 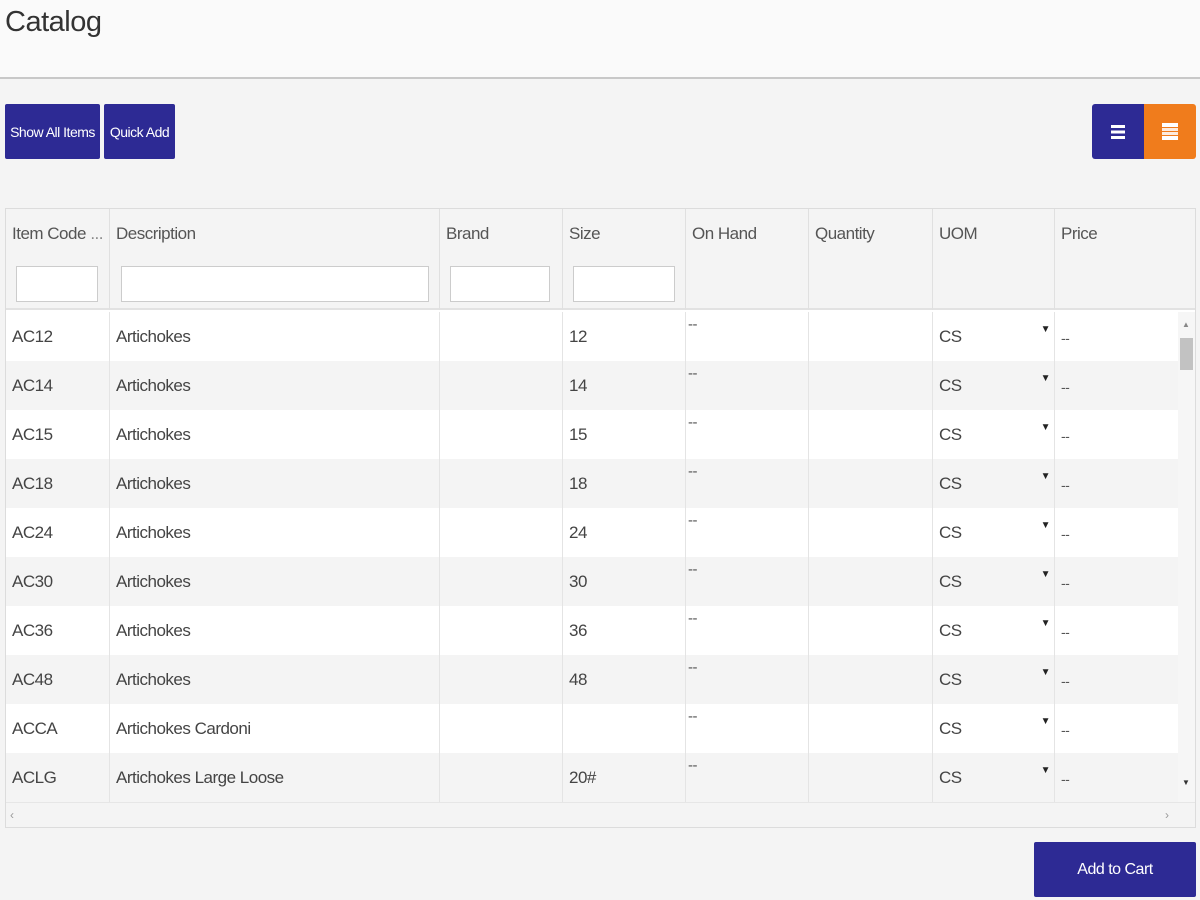 I want to click on cell-size: 12, so click(x=624, y=336).